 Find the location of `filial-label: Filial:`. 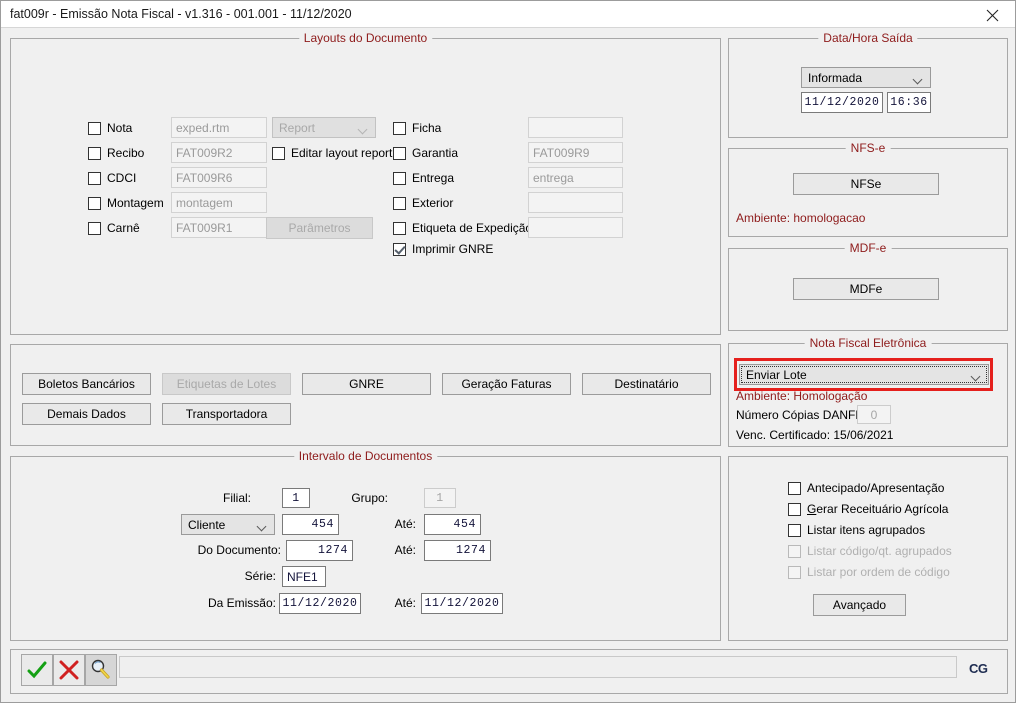

filial-label: Filial: is located at coordinates (236, 498).